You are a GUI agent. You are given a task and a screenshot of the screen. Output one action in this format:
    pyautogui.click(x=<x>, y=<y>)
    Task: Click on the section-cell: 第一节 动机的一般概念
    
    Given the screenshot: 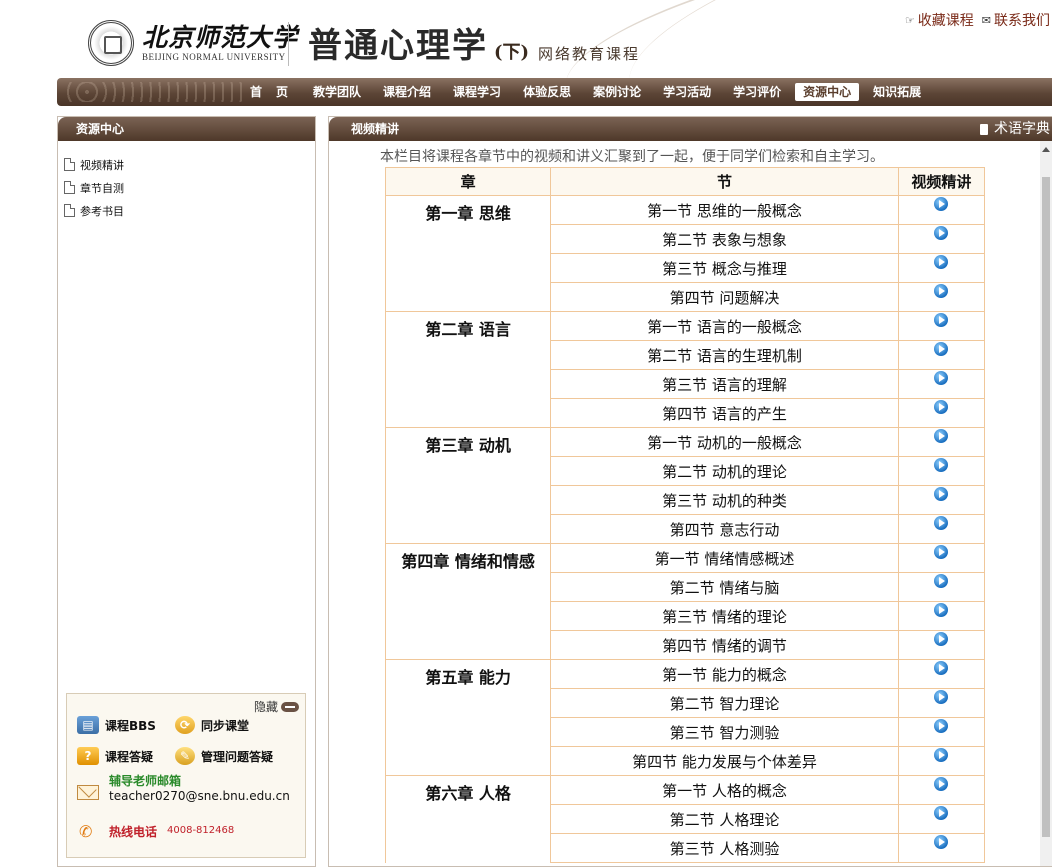 What is the action you would take?
    pyautogui.click(x=724, y=442)
    